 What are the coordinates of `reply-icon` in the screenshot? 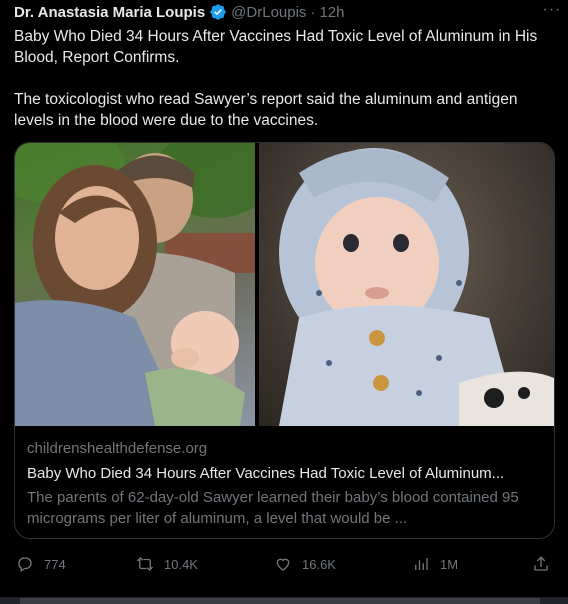 It's located at (25, 565).